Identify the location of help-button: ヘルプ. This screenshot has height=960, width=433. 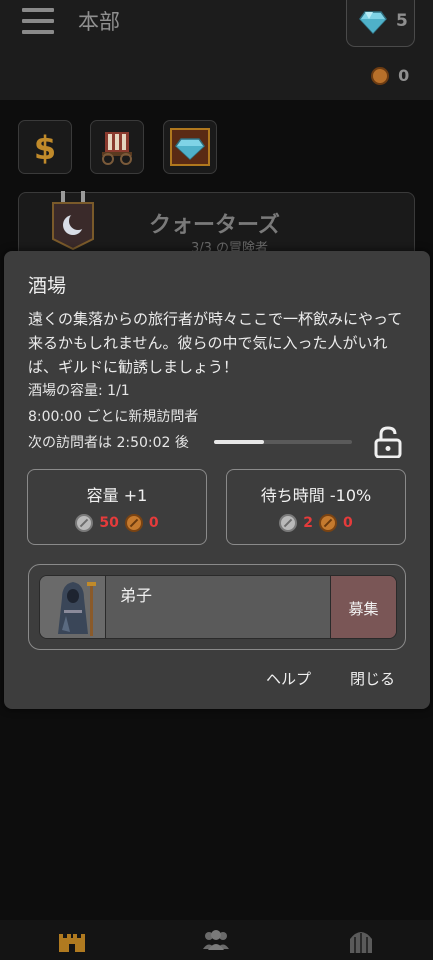
(288, 678).